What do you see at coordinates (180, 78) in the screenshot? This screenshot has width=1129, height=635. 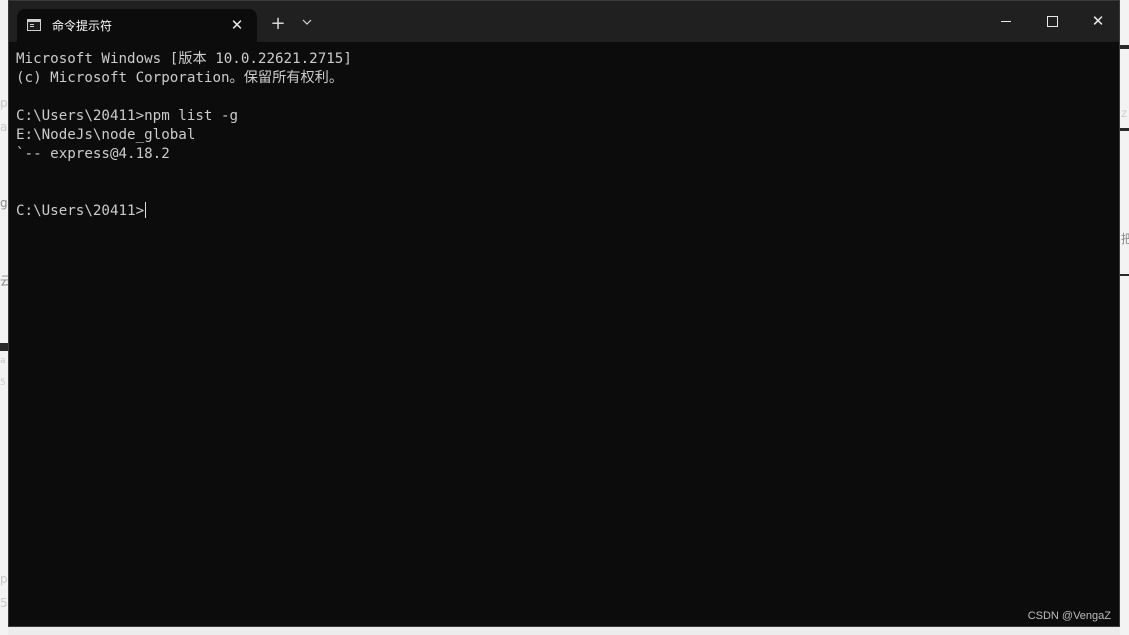 I see `console-line: (c) Microsoft Corporation。保留所有权利。` at bounding box center [180, 78].